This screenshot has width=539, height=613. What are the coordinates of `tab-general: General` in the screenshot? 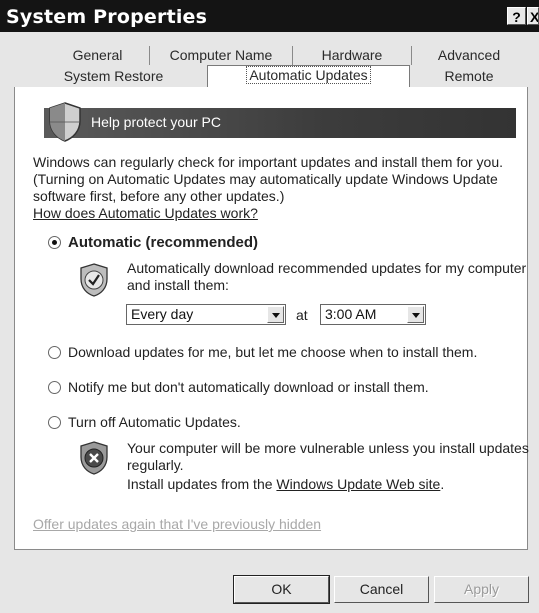 It's located at (98, 55).